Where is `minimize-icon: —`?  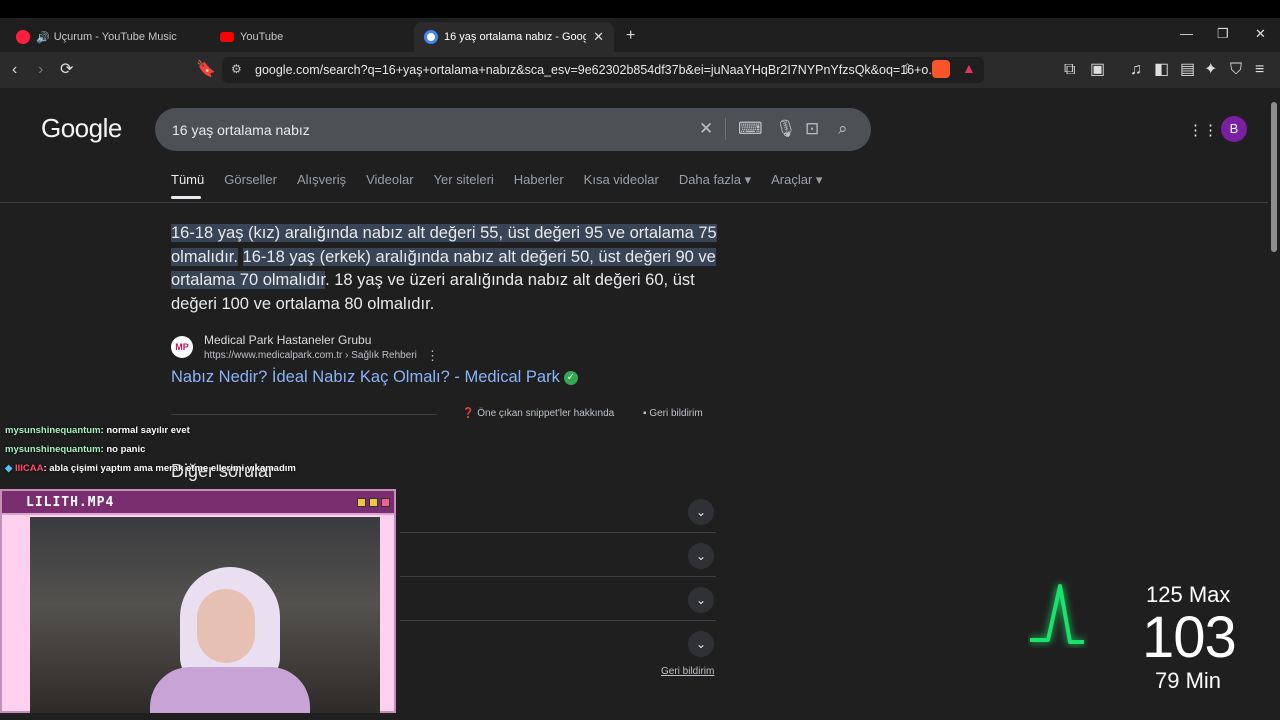 minimize-icon: — is located at coordinates (1186, 33).